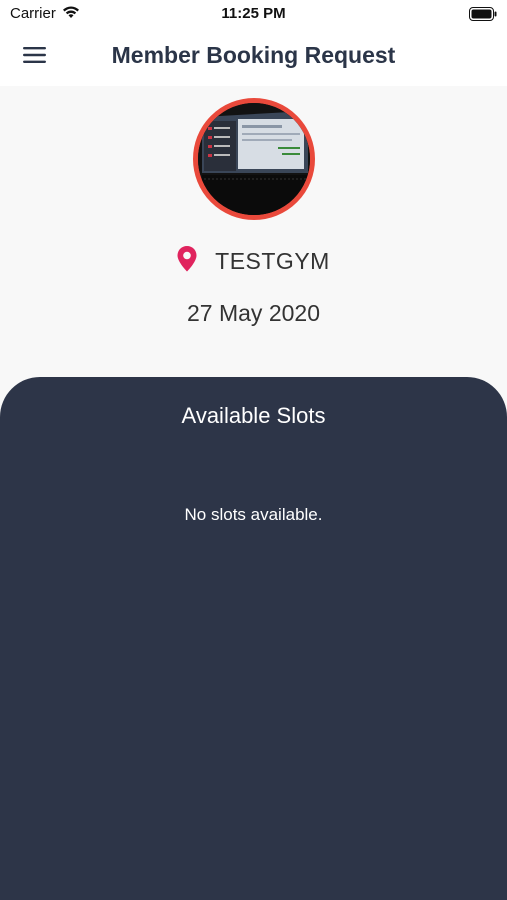 The height and width of the screenshot is (900, 507). I want to click on page-title: Member Booking Request, so click(253, 55).